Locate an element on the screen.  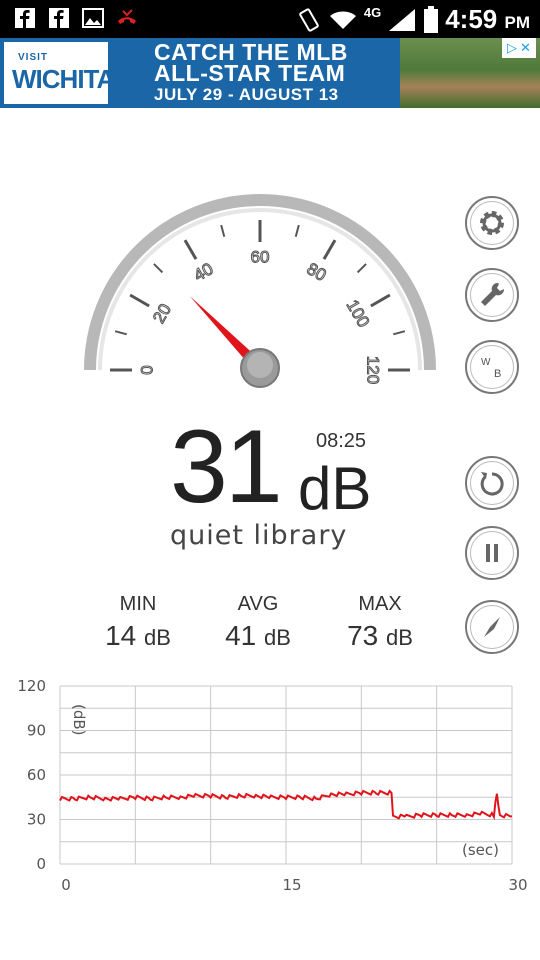
chart-x-tick: 30 is located at coordinates (517, 885).